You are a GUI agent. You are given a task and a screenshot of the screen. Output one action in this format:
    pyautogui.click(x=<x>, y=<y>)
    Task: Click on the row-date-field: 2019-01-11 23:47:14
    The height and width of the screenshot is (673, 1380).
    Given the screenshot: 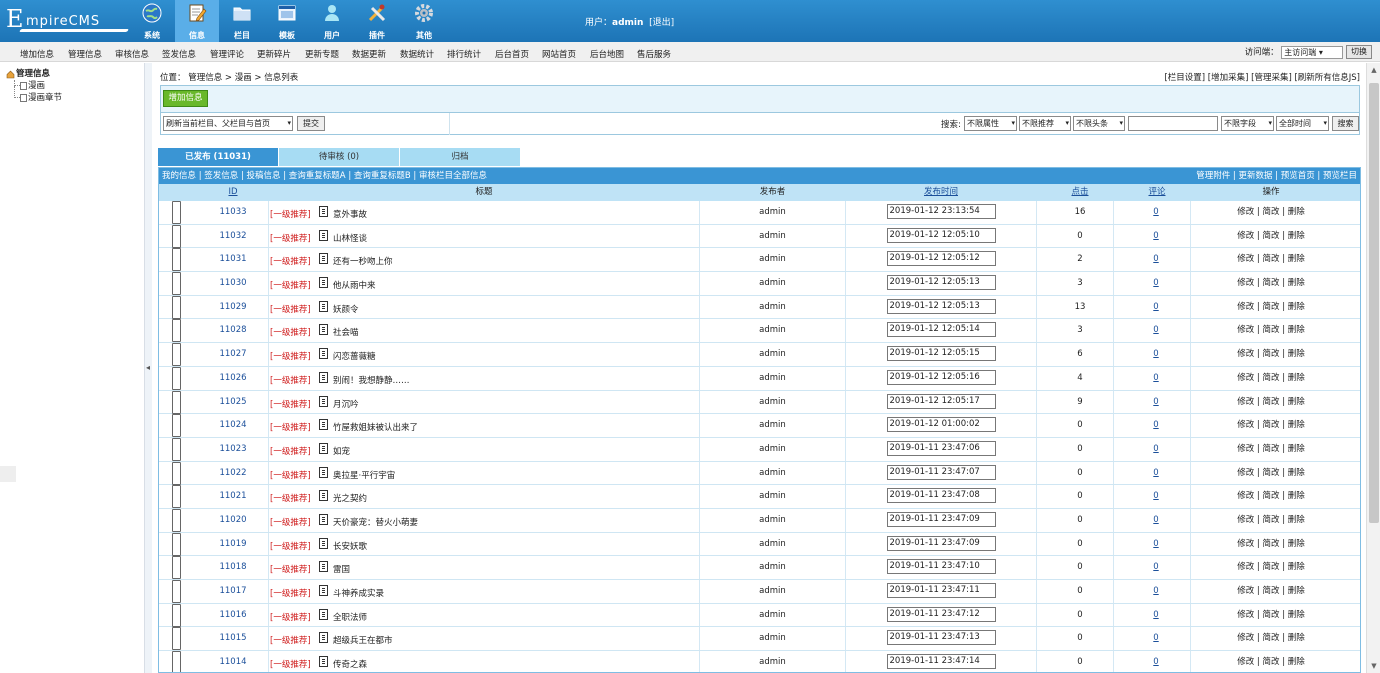 What is the action you would take?
    pyautogui.click(x=941, y=662)
    